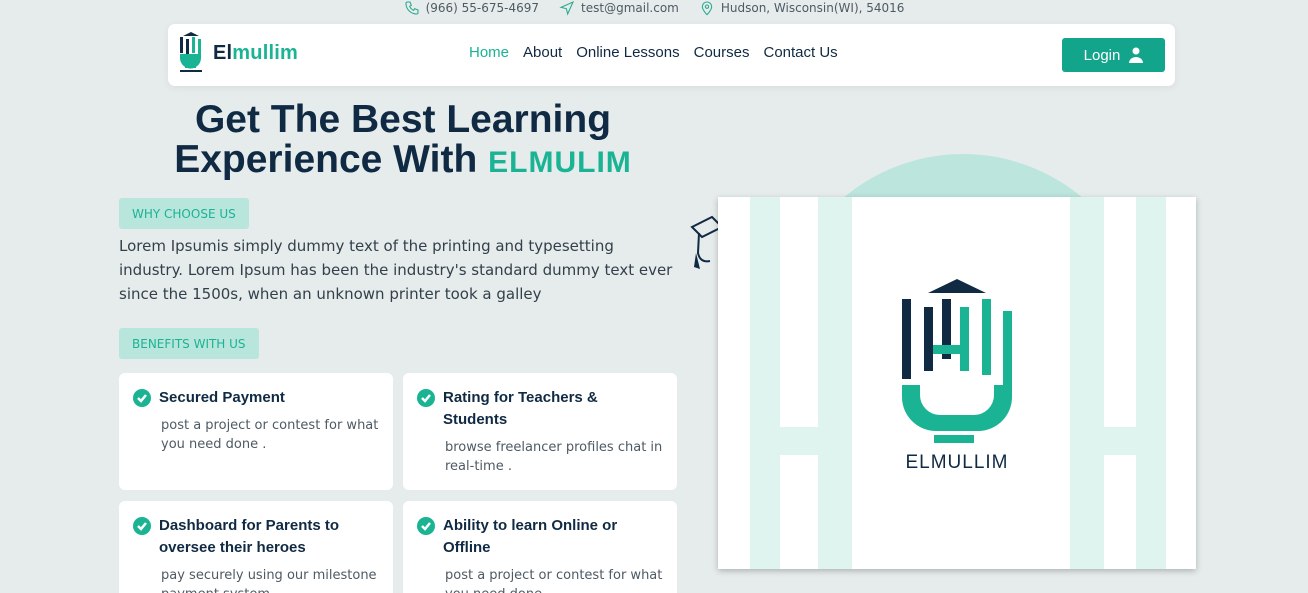 This screenshot has width=1308, height=593. What do you see at coordinates (184, 213) in the screenshot?
I see `why-choose-badge: WHY CHOOSE US` at bounding box center [184, 213].